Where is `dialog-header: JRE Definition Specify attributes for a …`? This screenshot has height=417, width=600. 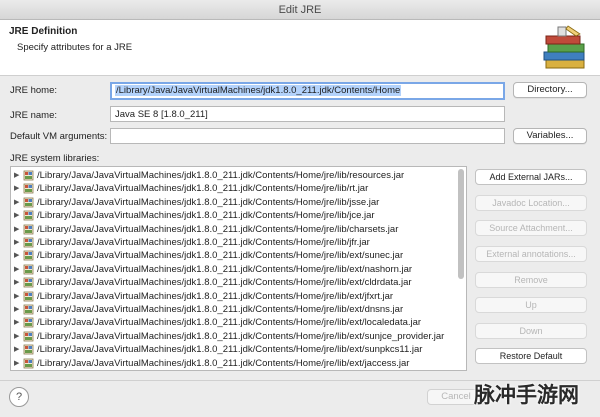
dialog-header: JRE Definition Specify attributes for a … is located at coordinates (300, 48).